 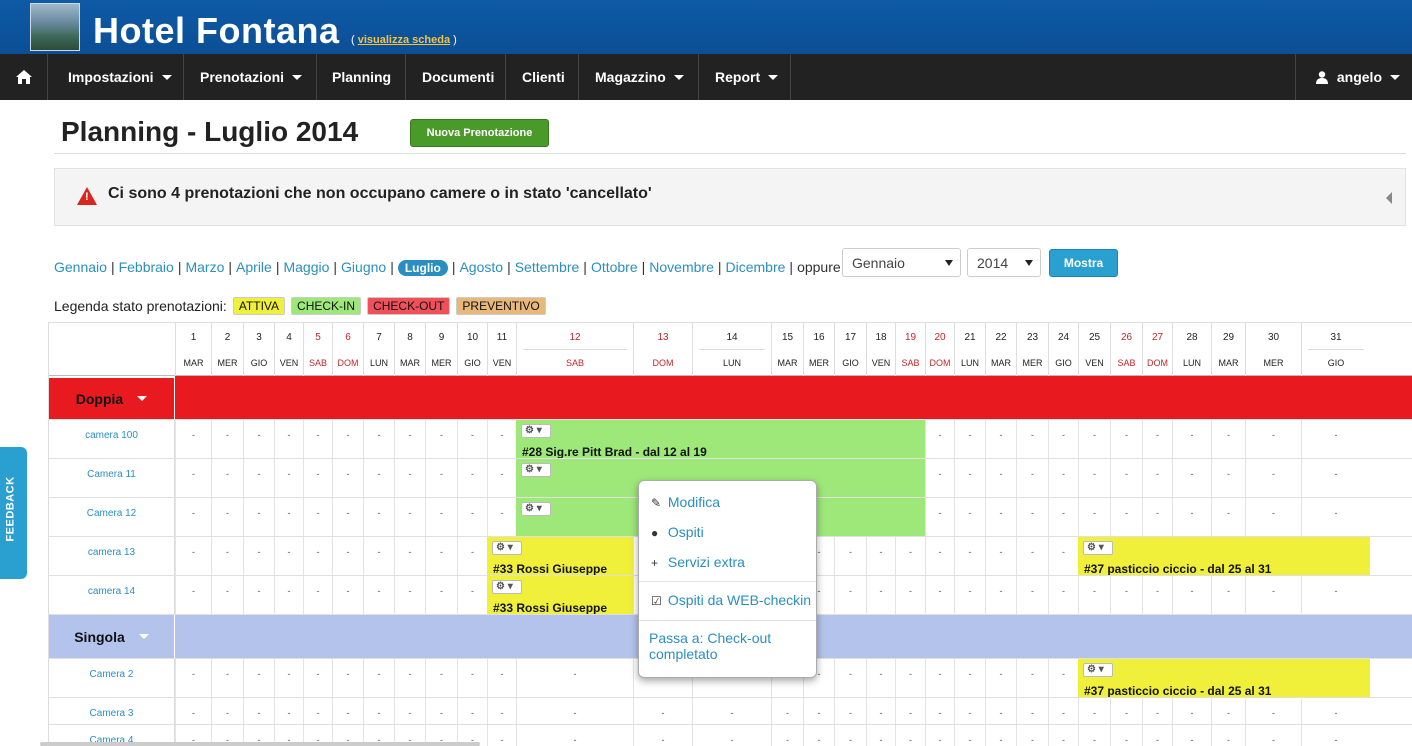 What do you see at coordinates (1004, 262) in the screenshot?
I see `year-select: 2014` at bounding box center [1004, 262].